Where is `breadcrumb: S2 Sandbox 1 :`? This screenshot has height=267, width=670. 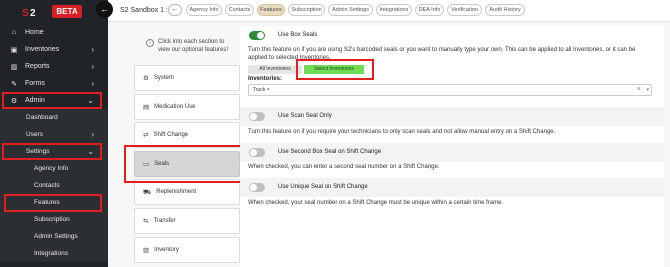
breadcrumb: S2 Sandbox 1 : is located at coordinates (144, 10).